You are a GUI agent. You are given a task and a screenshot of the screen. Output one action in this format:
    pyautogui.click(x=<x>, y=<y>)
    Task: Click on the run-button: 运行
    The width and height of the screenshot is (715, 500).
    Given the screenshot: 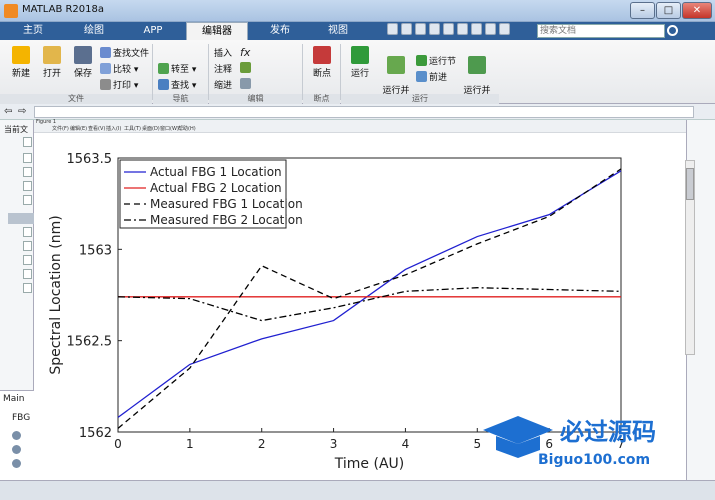 What is the action you would take?
    pyautogui.click(x=360, y=62)
    